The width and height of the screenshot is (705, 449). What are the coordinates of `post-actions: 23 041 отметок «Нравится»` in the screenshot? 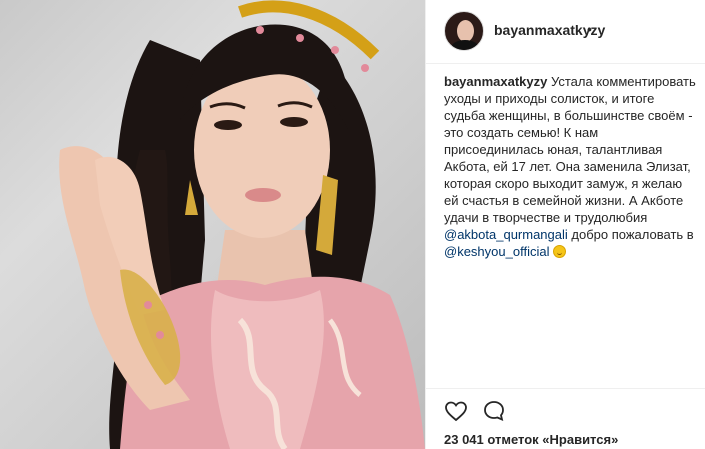 It's located at (565, 418).